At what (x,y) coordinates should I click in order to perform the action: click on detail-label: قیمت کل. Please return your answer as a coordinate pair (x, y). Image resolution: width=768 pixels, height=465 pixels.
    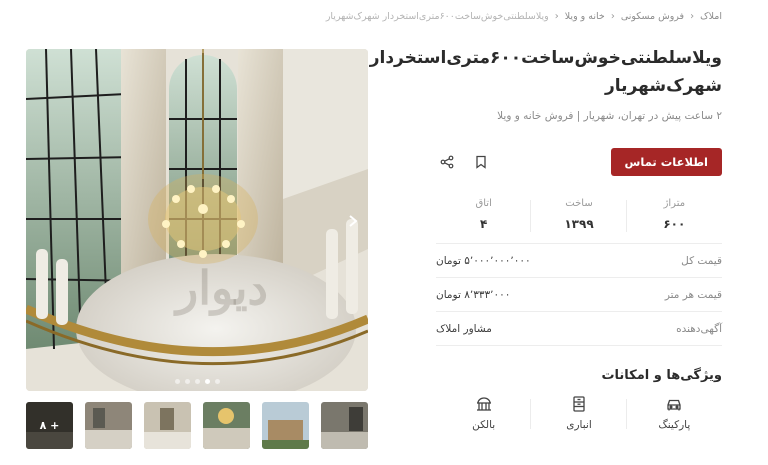
    Looking at the image, I should click on (701, 260).